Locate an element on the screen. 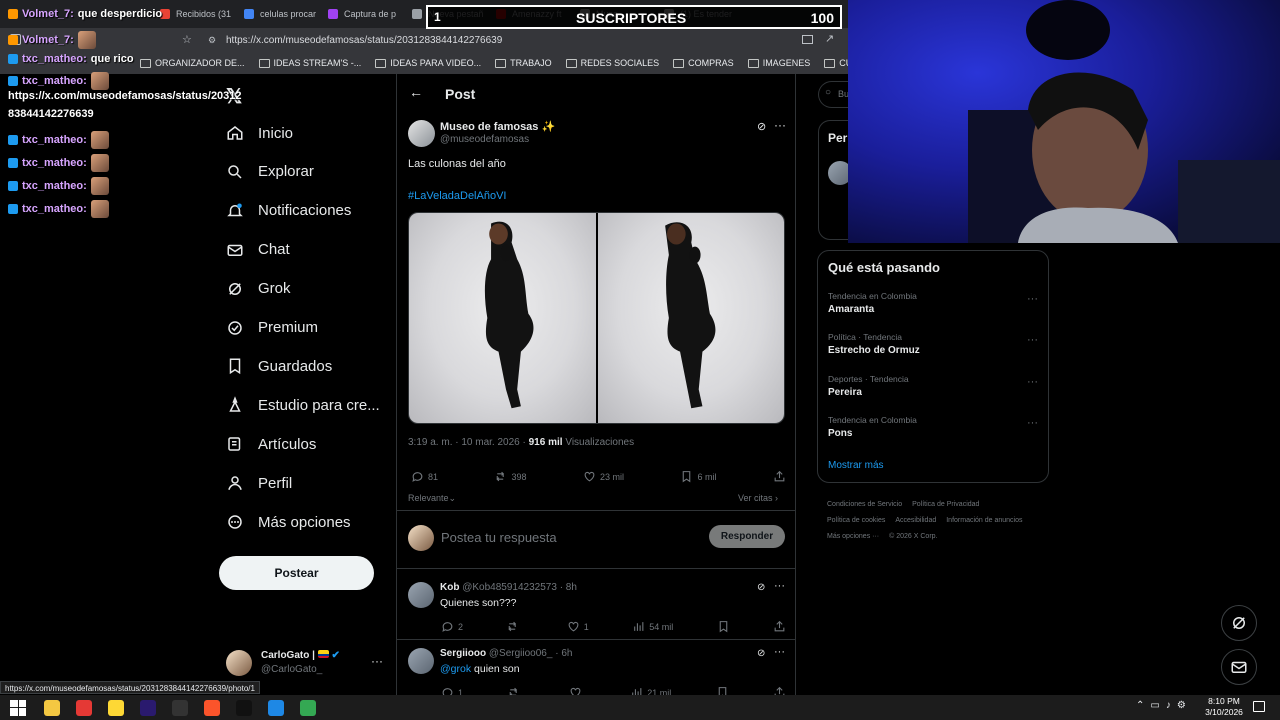 The height and width of the screenshot is (720, 1280). reply-author-name: Kob is located at coordinates (449, 587).